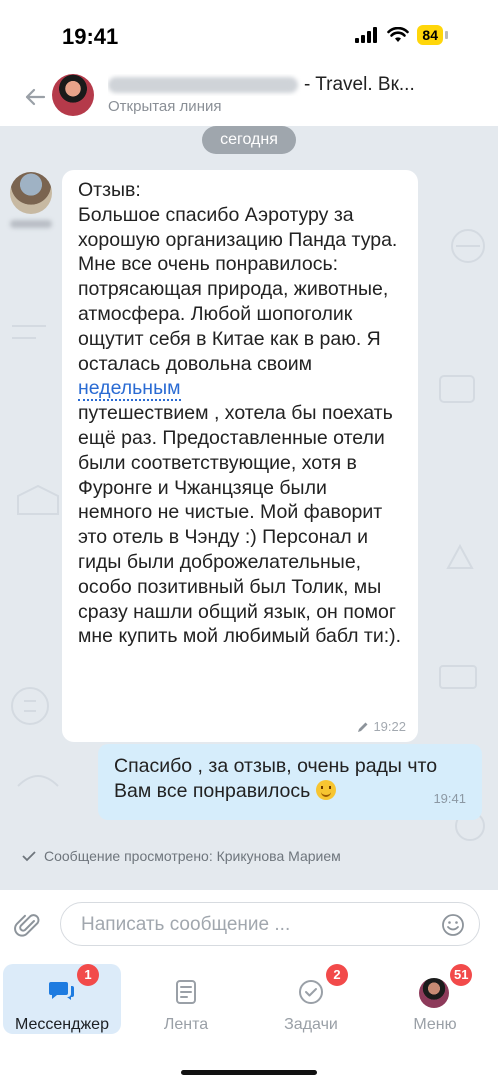 Image resolution: width=498 pixels, height=1080 pixels. What do you see at coordinates (28, 926) in the screenshot?
I see `attach-clip-icon` at bounding box center [28, 926].